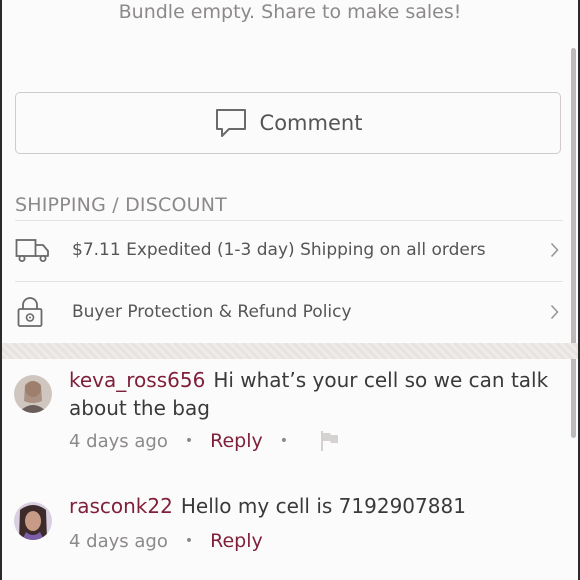  What do you see at coordinates (205, 441) in the screenshot?
I see `comment-meta: 4 days ago • Reply •` at bounding box center [205, 441].